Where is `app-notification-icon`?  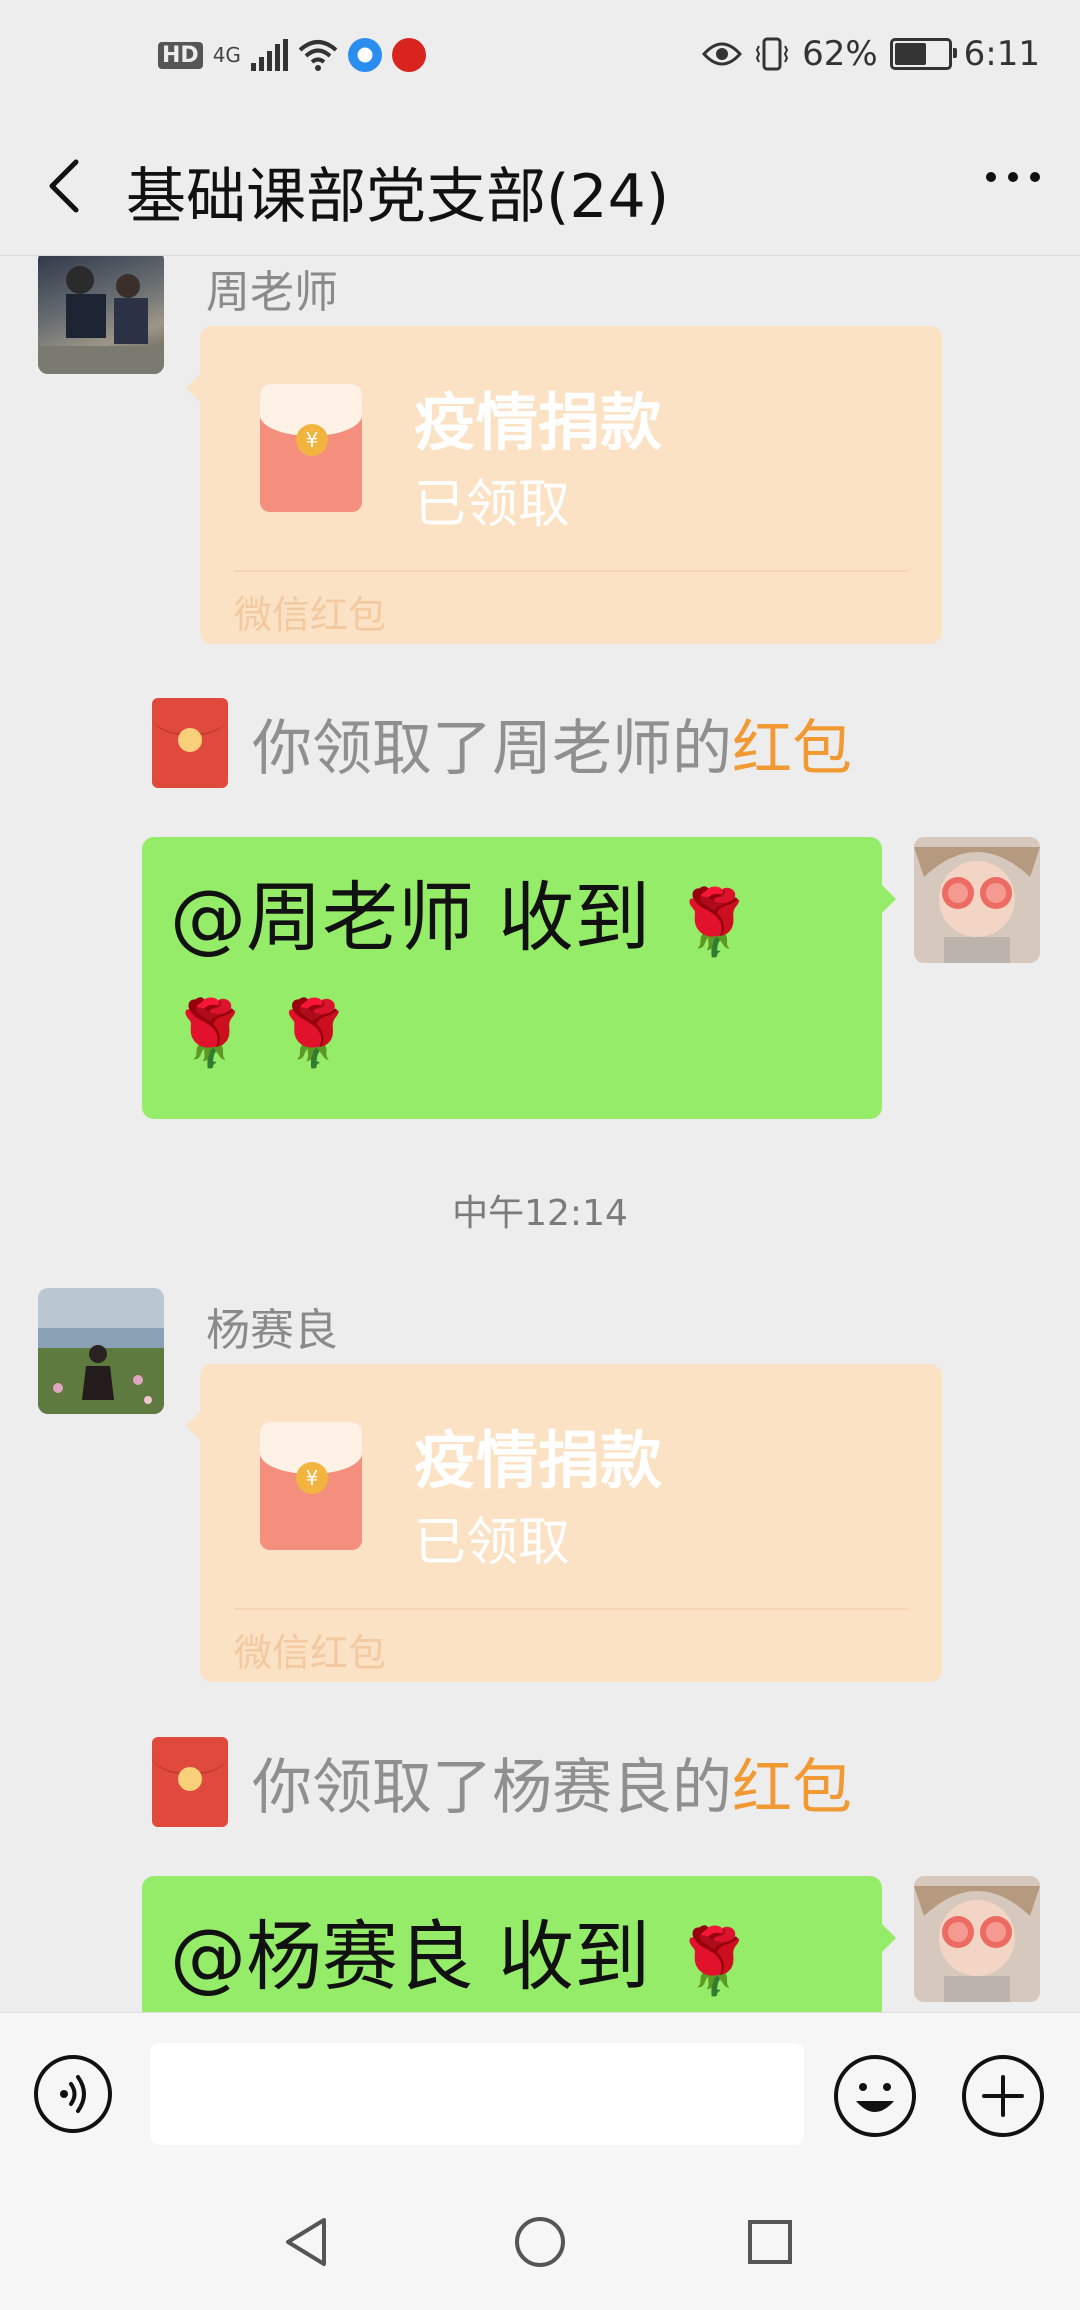
app-notification-icon is located at coordinates (364, 55).